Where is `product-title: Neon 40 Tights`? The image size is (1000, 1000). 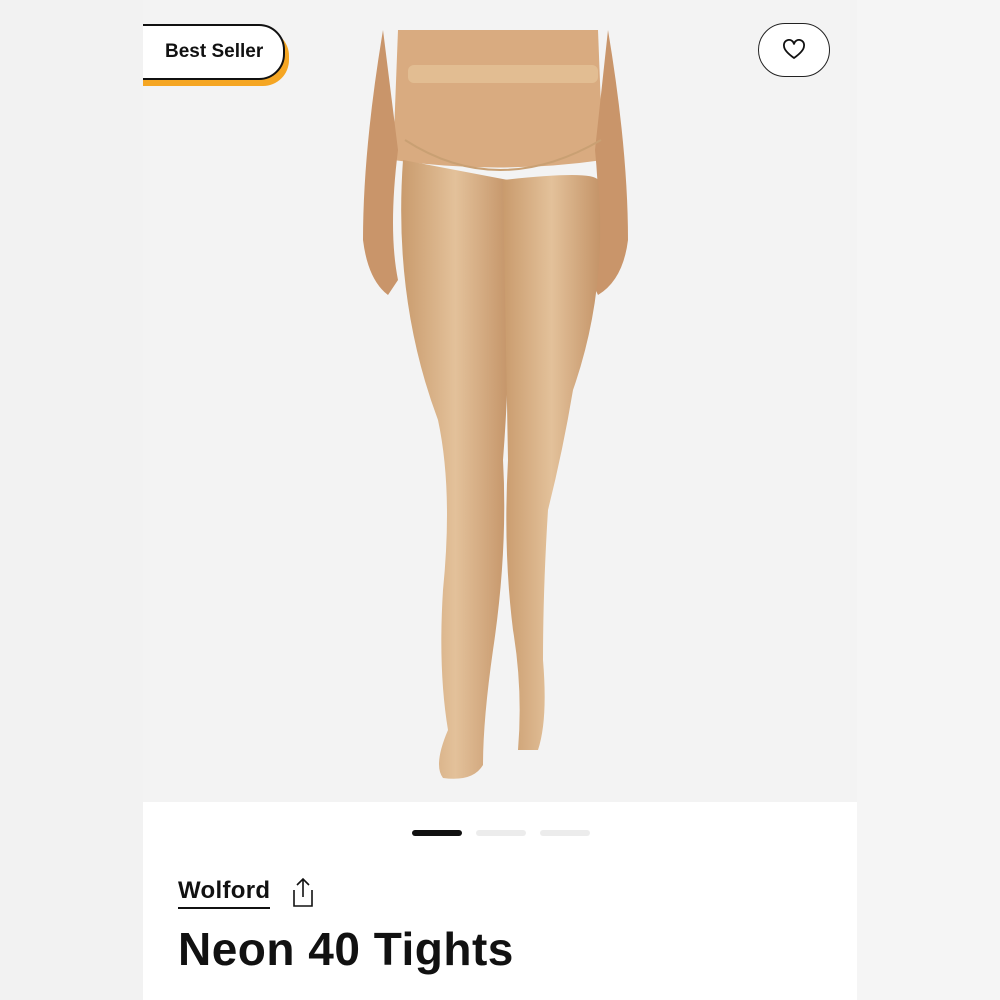
product-title: Neon 40 Tights is located at coordinates (346, 949).